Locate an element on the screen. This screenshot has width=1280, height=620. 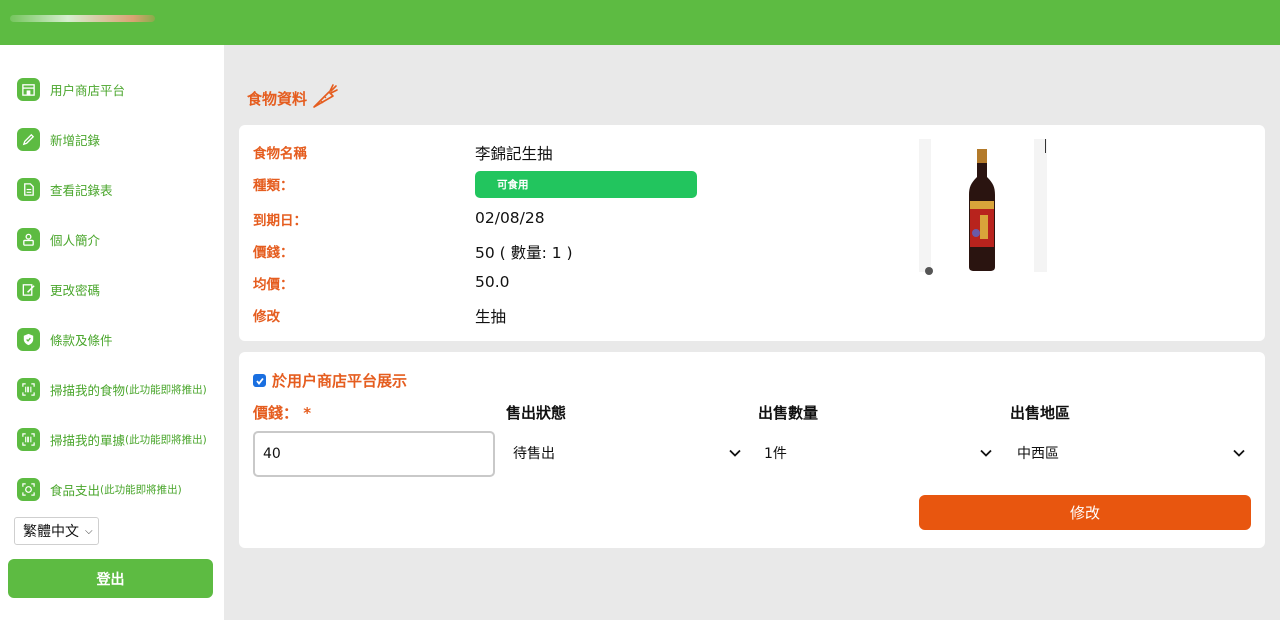
logout-button: 登出 is located at coordinates (110, 578).